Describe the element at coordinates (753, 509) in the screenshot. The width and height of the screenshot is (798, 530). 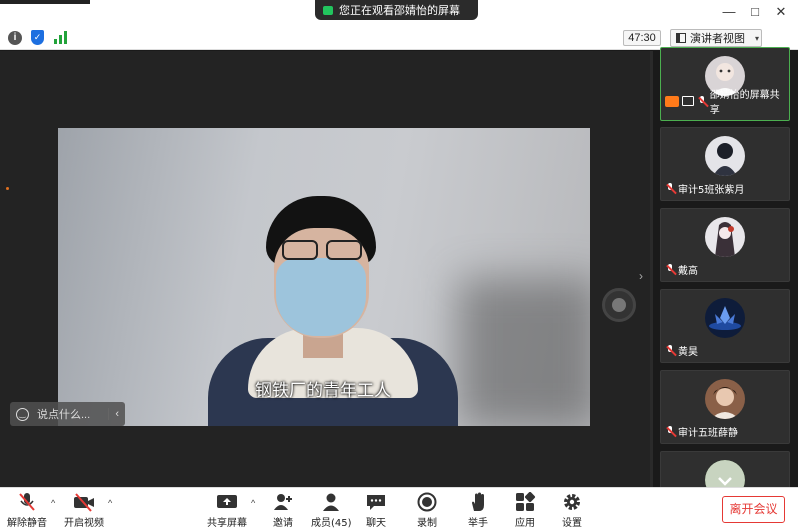
I see `leave-meeting-button: 离开会议` at that location.